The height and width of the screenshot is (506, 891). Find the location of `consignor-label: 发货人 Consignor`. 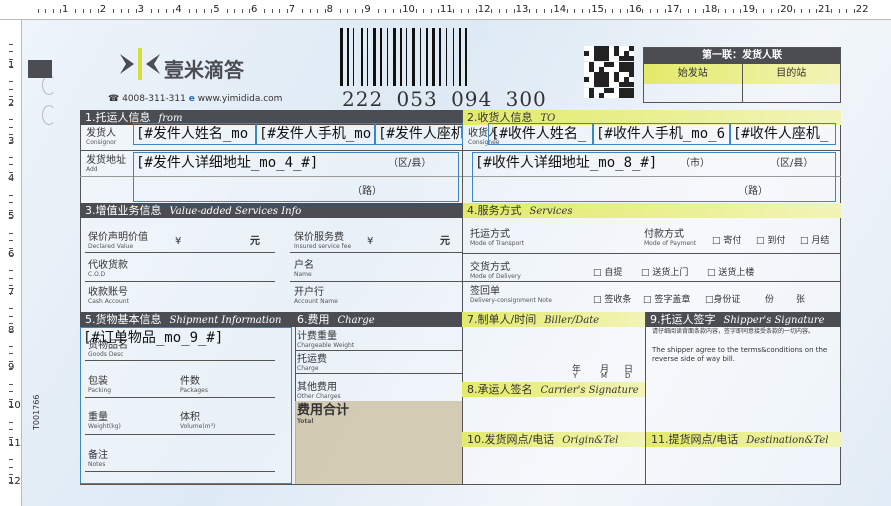

consignor-label: 发货人 Consignor is located at coordinates (101, 137).